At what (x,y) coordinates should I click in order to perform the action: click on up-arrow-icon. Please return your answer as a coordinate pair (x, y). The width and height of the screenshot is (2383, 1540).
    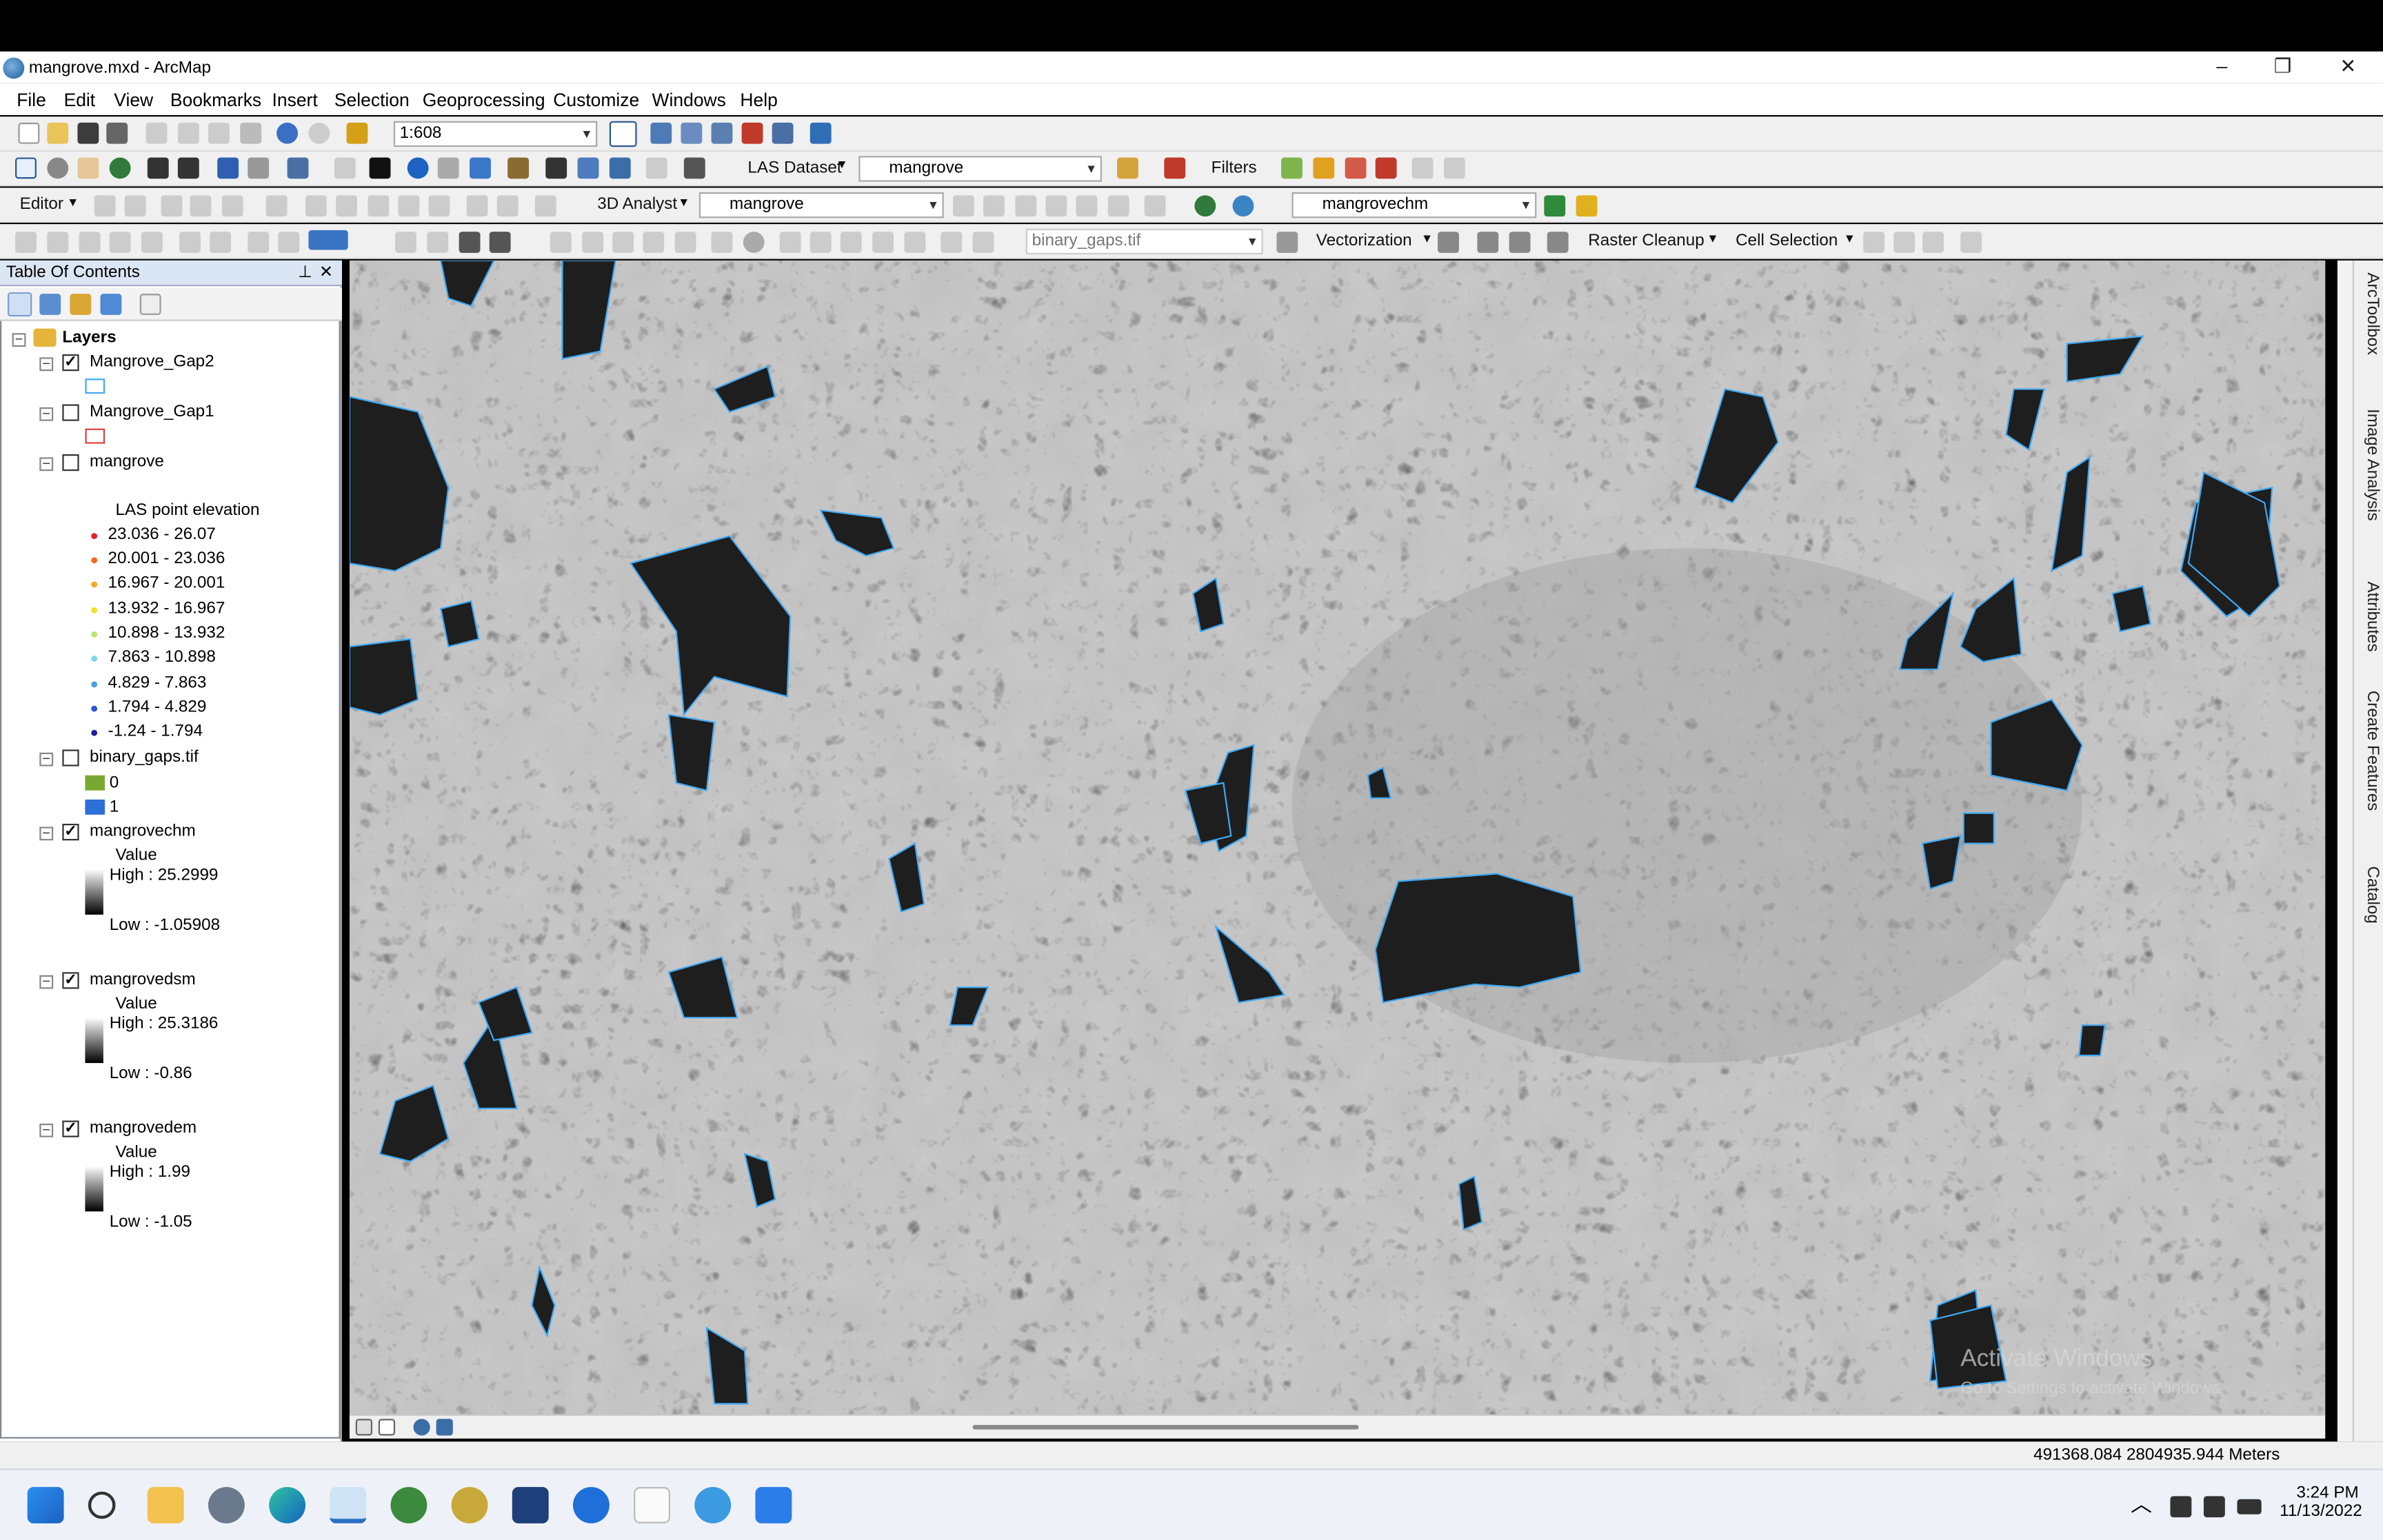
    Looking at the image, I should click on (1356, 168).